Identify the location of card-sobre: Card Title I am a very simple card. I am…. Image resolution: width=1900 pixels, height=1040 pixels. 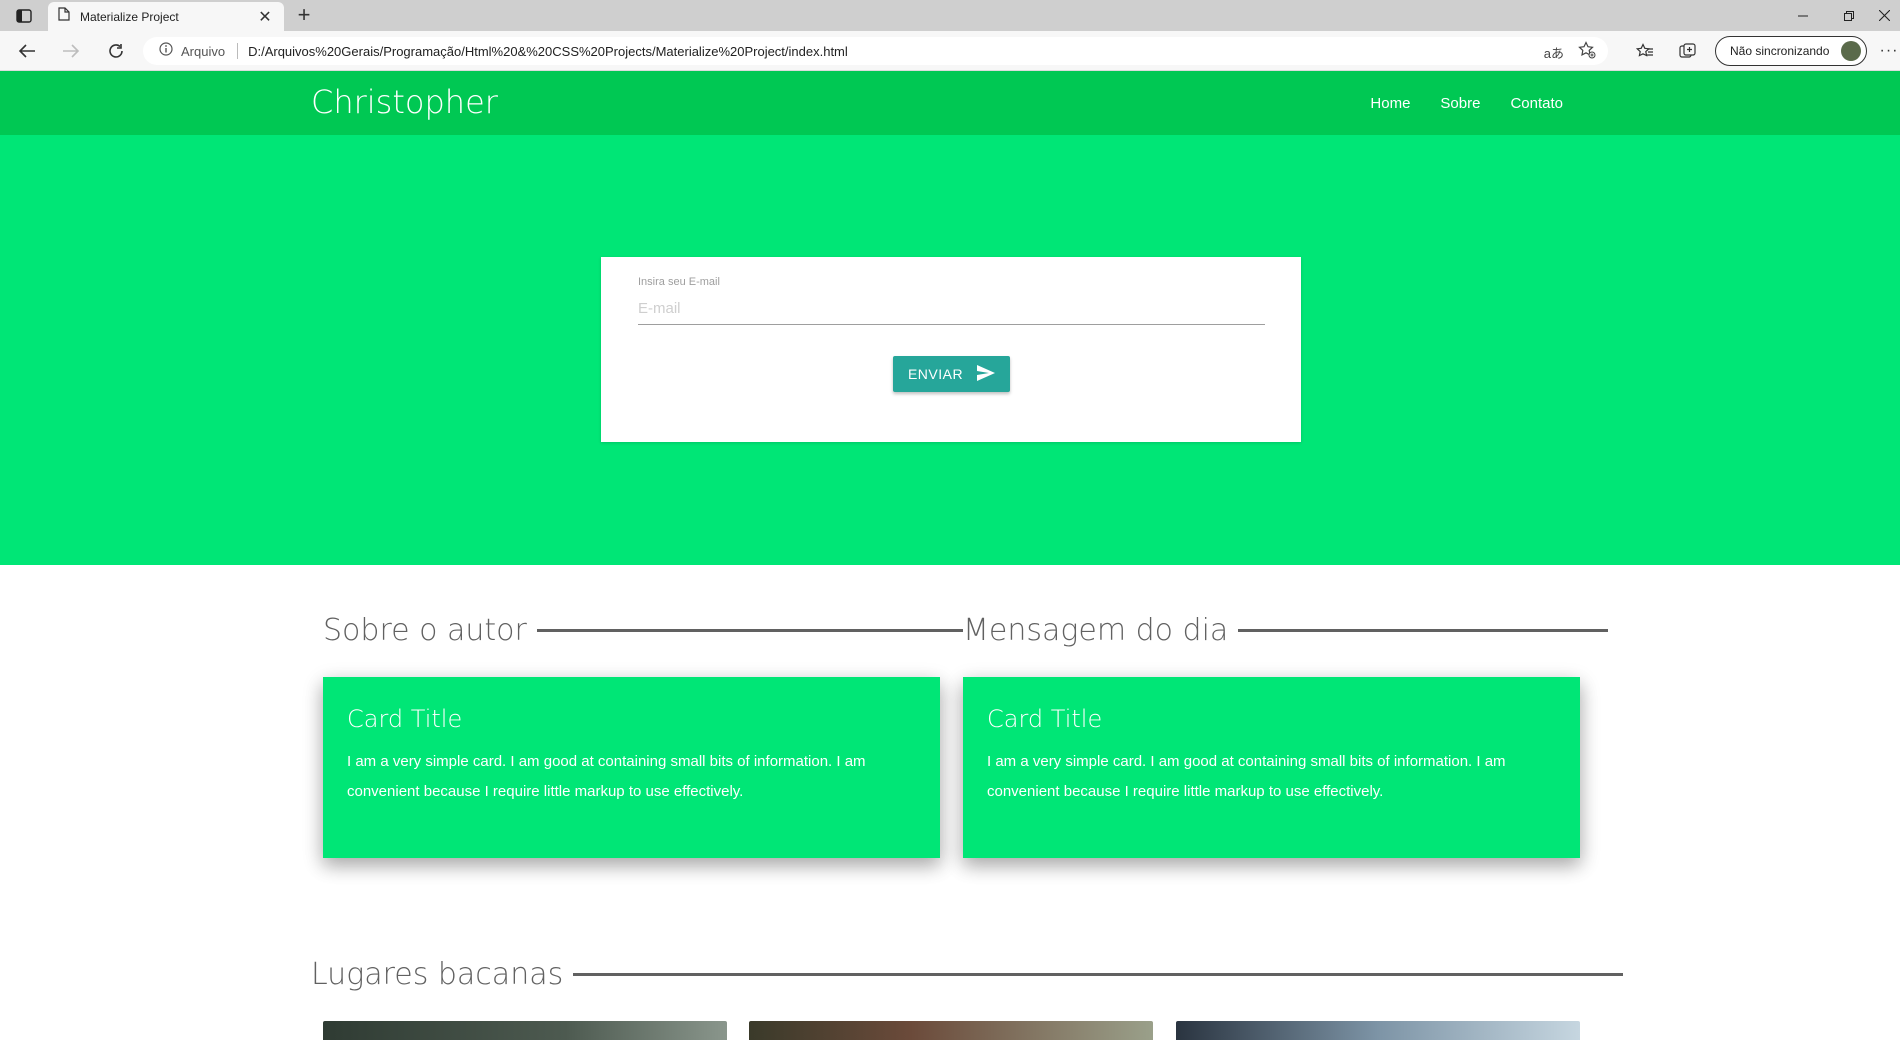
(631, 767).